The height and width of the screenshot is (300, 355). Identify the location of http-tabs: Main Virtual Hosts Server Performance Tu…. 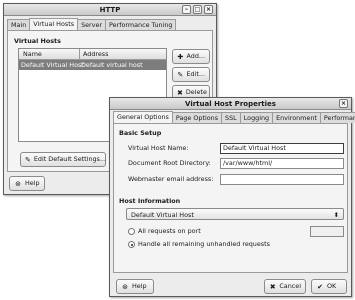
(92, 24).